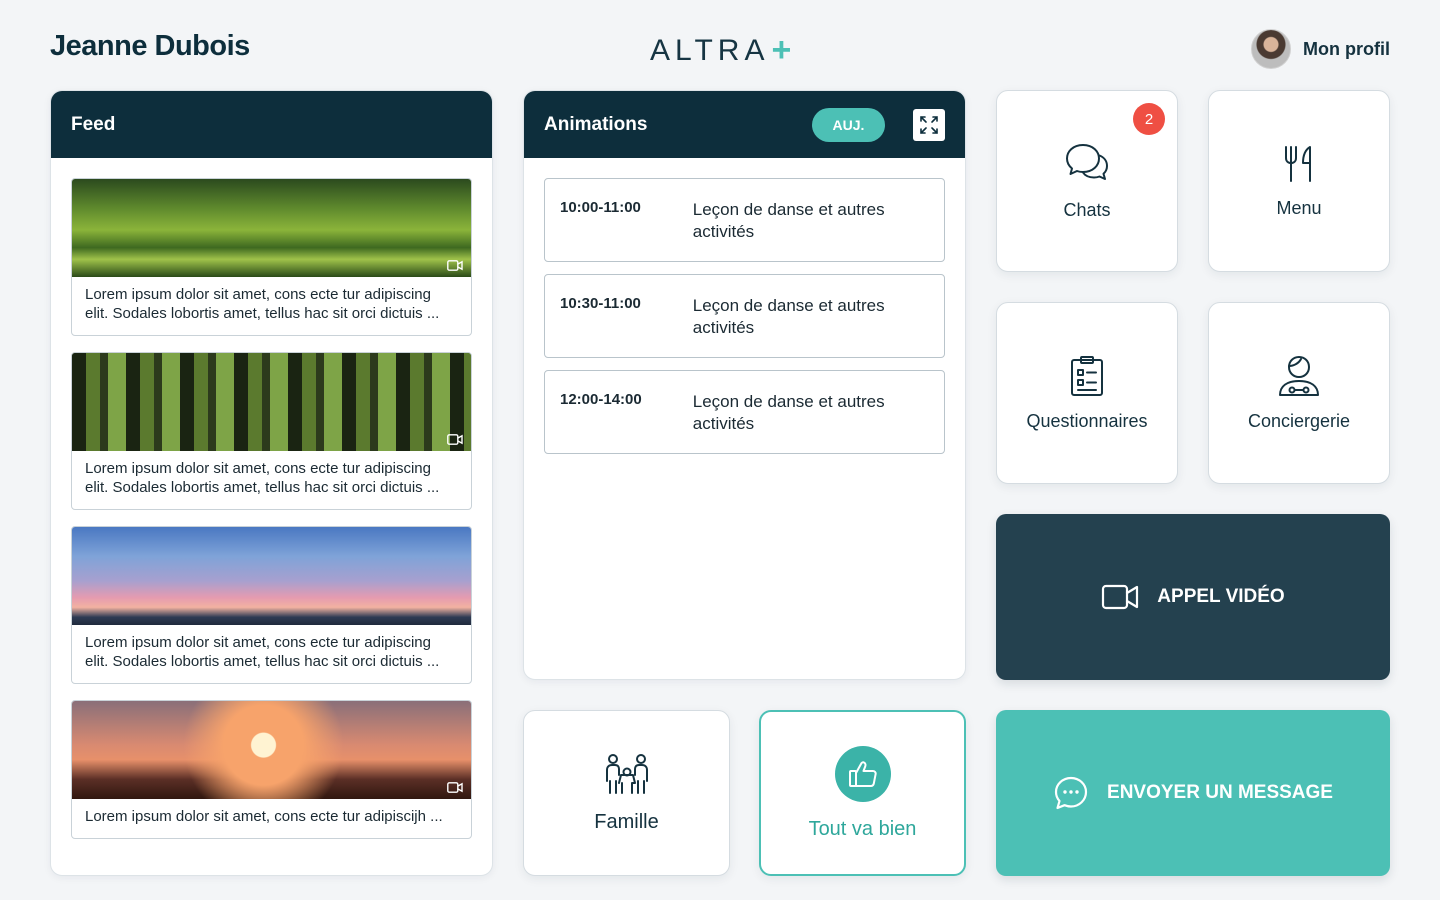 This screenshot has width=1440, height=900. Describe the element at coordinates (1087, 375) in the screenshot. I see `clipboard-icon` at that location.